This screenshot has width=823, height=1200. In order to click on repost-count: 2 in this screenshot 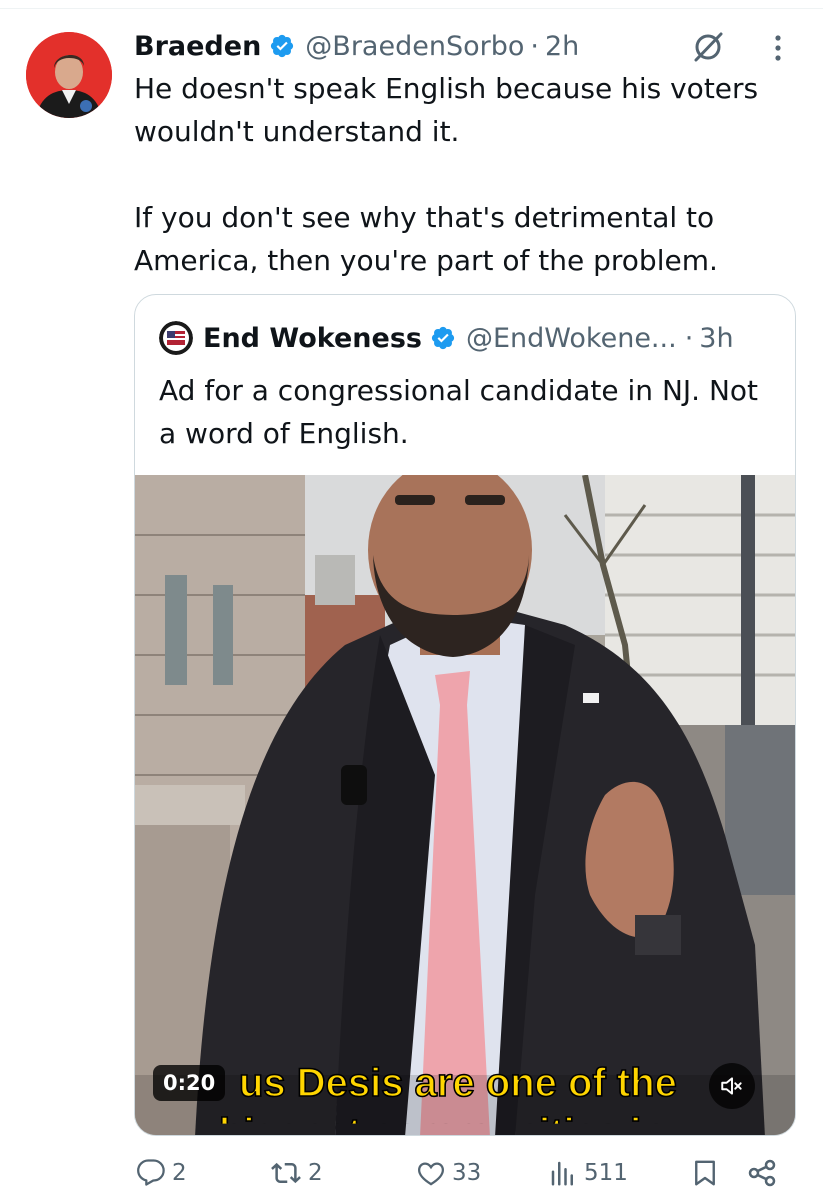, I will do `click(315, 1173)`.